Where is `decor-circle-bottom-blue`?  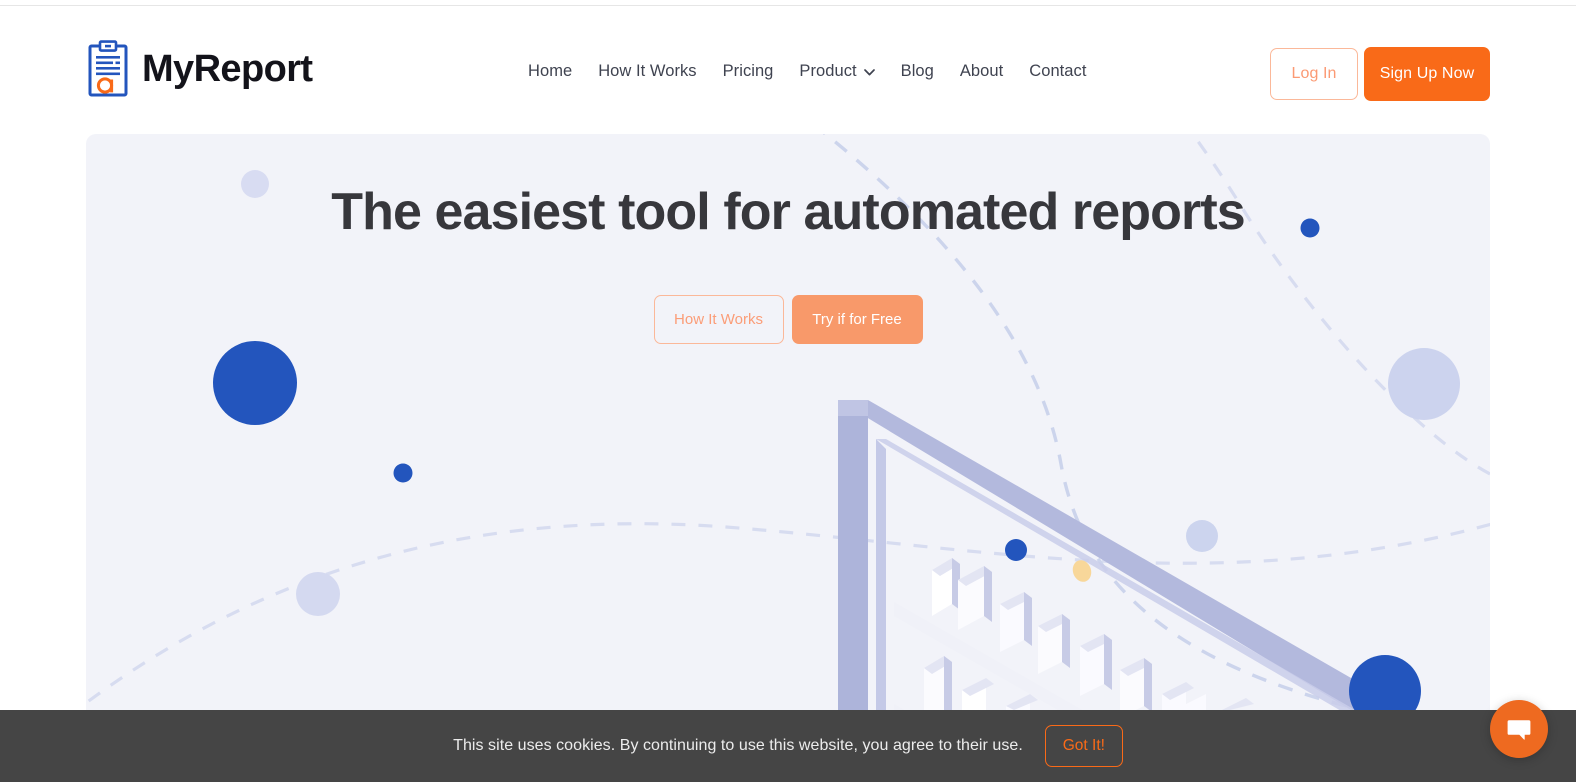 decor-circle-bottom-blue is located at coordinates (1385, 682).